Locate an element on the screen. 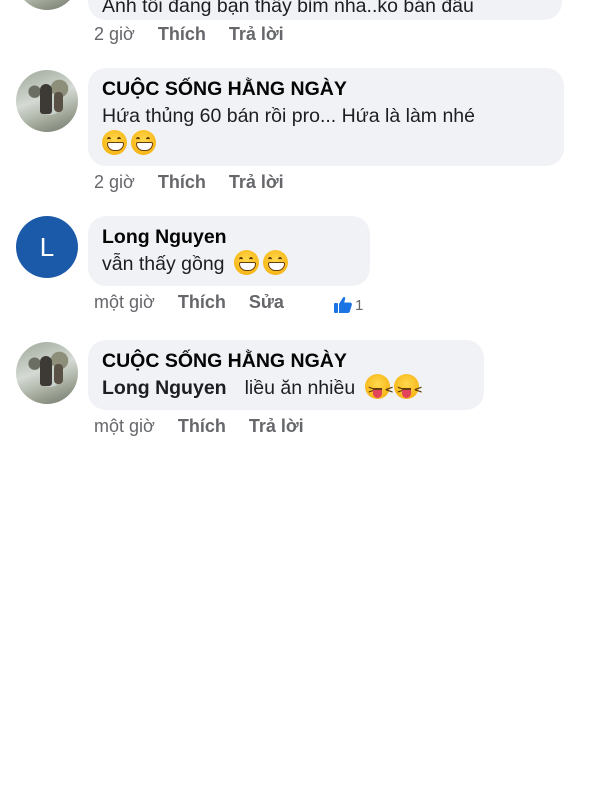 This screenshot has height=800, width=600. comment-actions: một giờ Thích Sửa is located at coordinates (198, 302).